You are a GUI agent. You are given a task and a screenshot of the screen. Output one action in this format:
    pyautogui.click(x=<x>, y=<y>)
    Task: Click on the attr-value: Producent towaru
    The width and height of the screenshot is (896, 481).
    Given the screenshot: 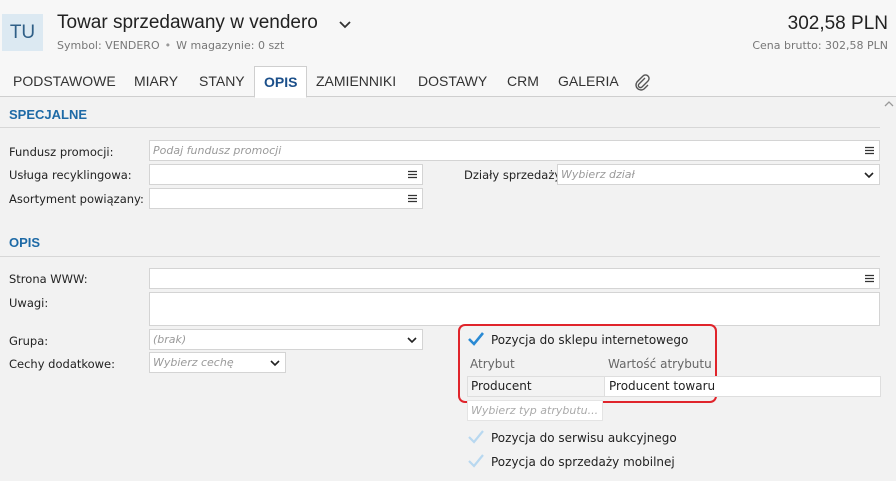 What is the action you would take?
    pyautogui.click(x=662, y=386)
    